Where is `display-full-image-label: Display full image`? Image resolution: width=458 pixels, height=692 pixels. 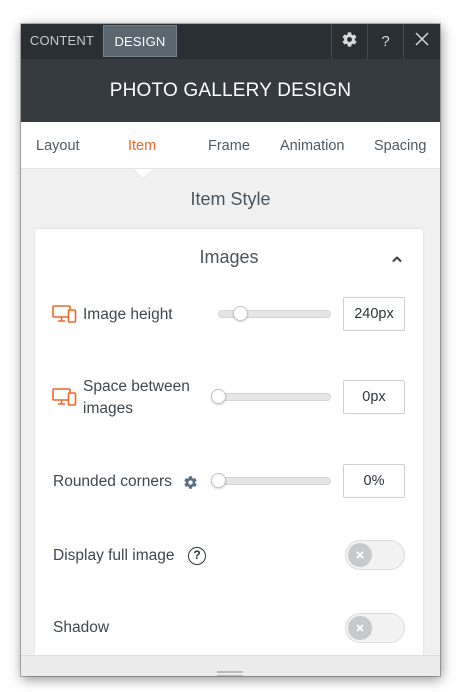 display-full-image-label: Display full image is located at coordinates (114, 555).